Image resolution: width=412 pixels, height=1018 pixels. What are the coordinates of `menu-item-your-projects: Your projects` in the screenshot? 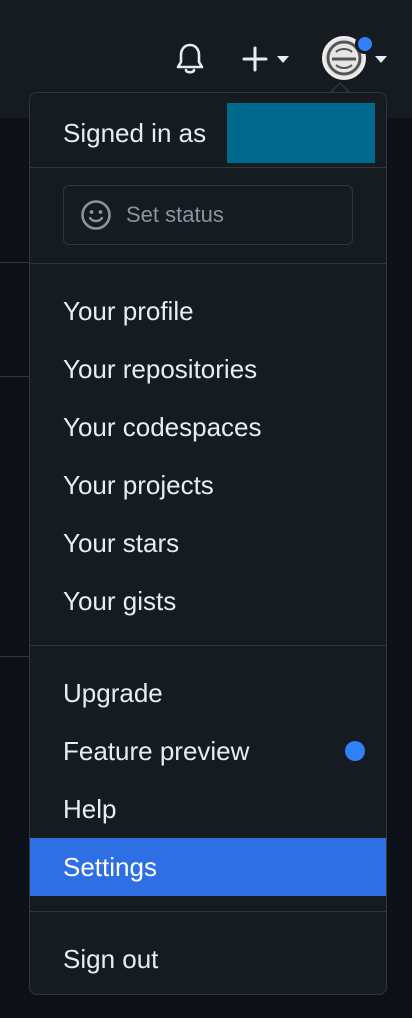 It's located at (208, 485).